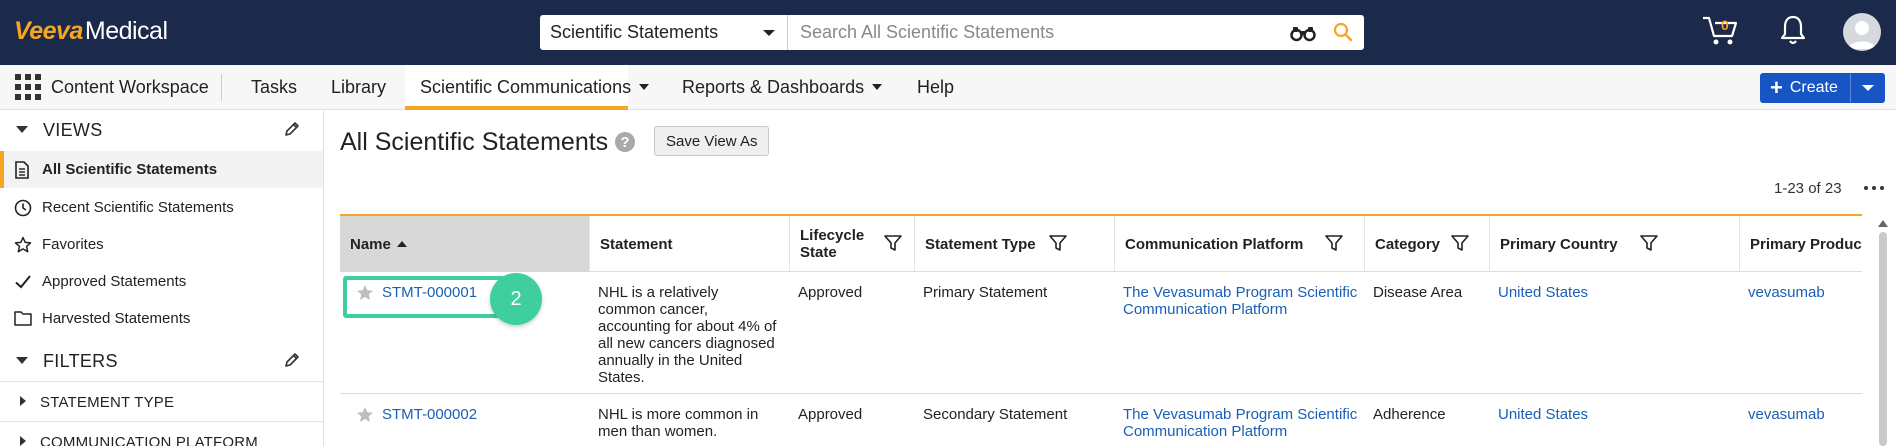 The height and width of the screenshot is (446, 1896). What do you see at coordinates (149, 440) in the screenshot?
I see `filter-label: COMMUNICATION PLATFORM` at bounding box center [149, 440].